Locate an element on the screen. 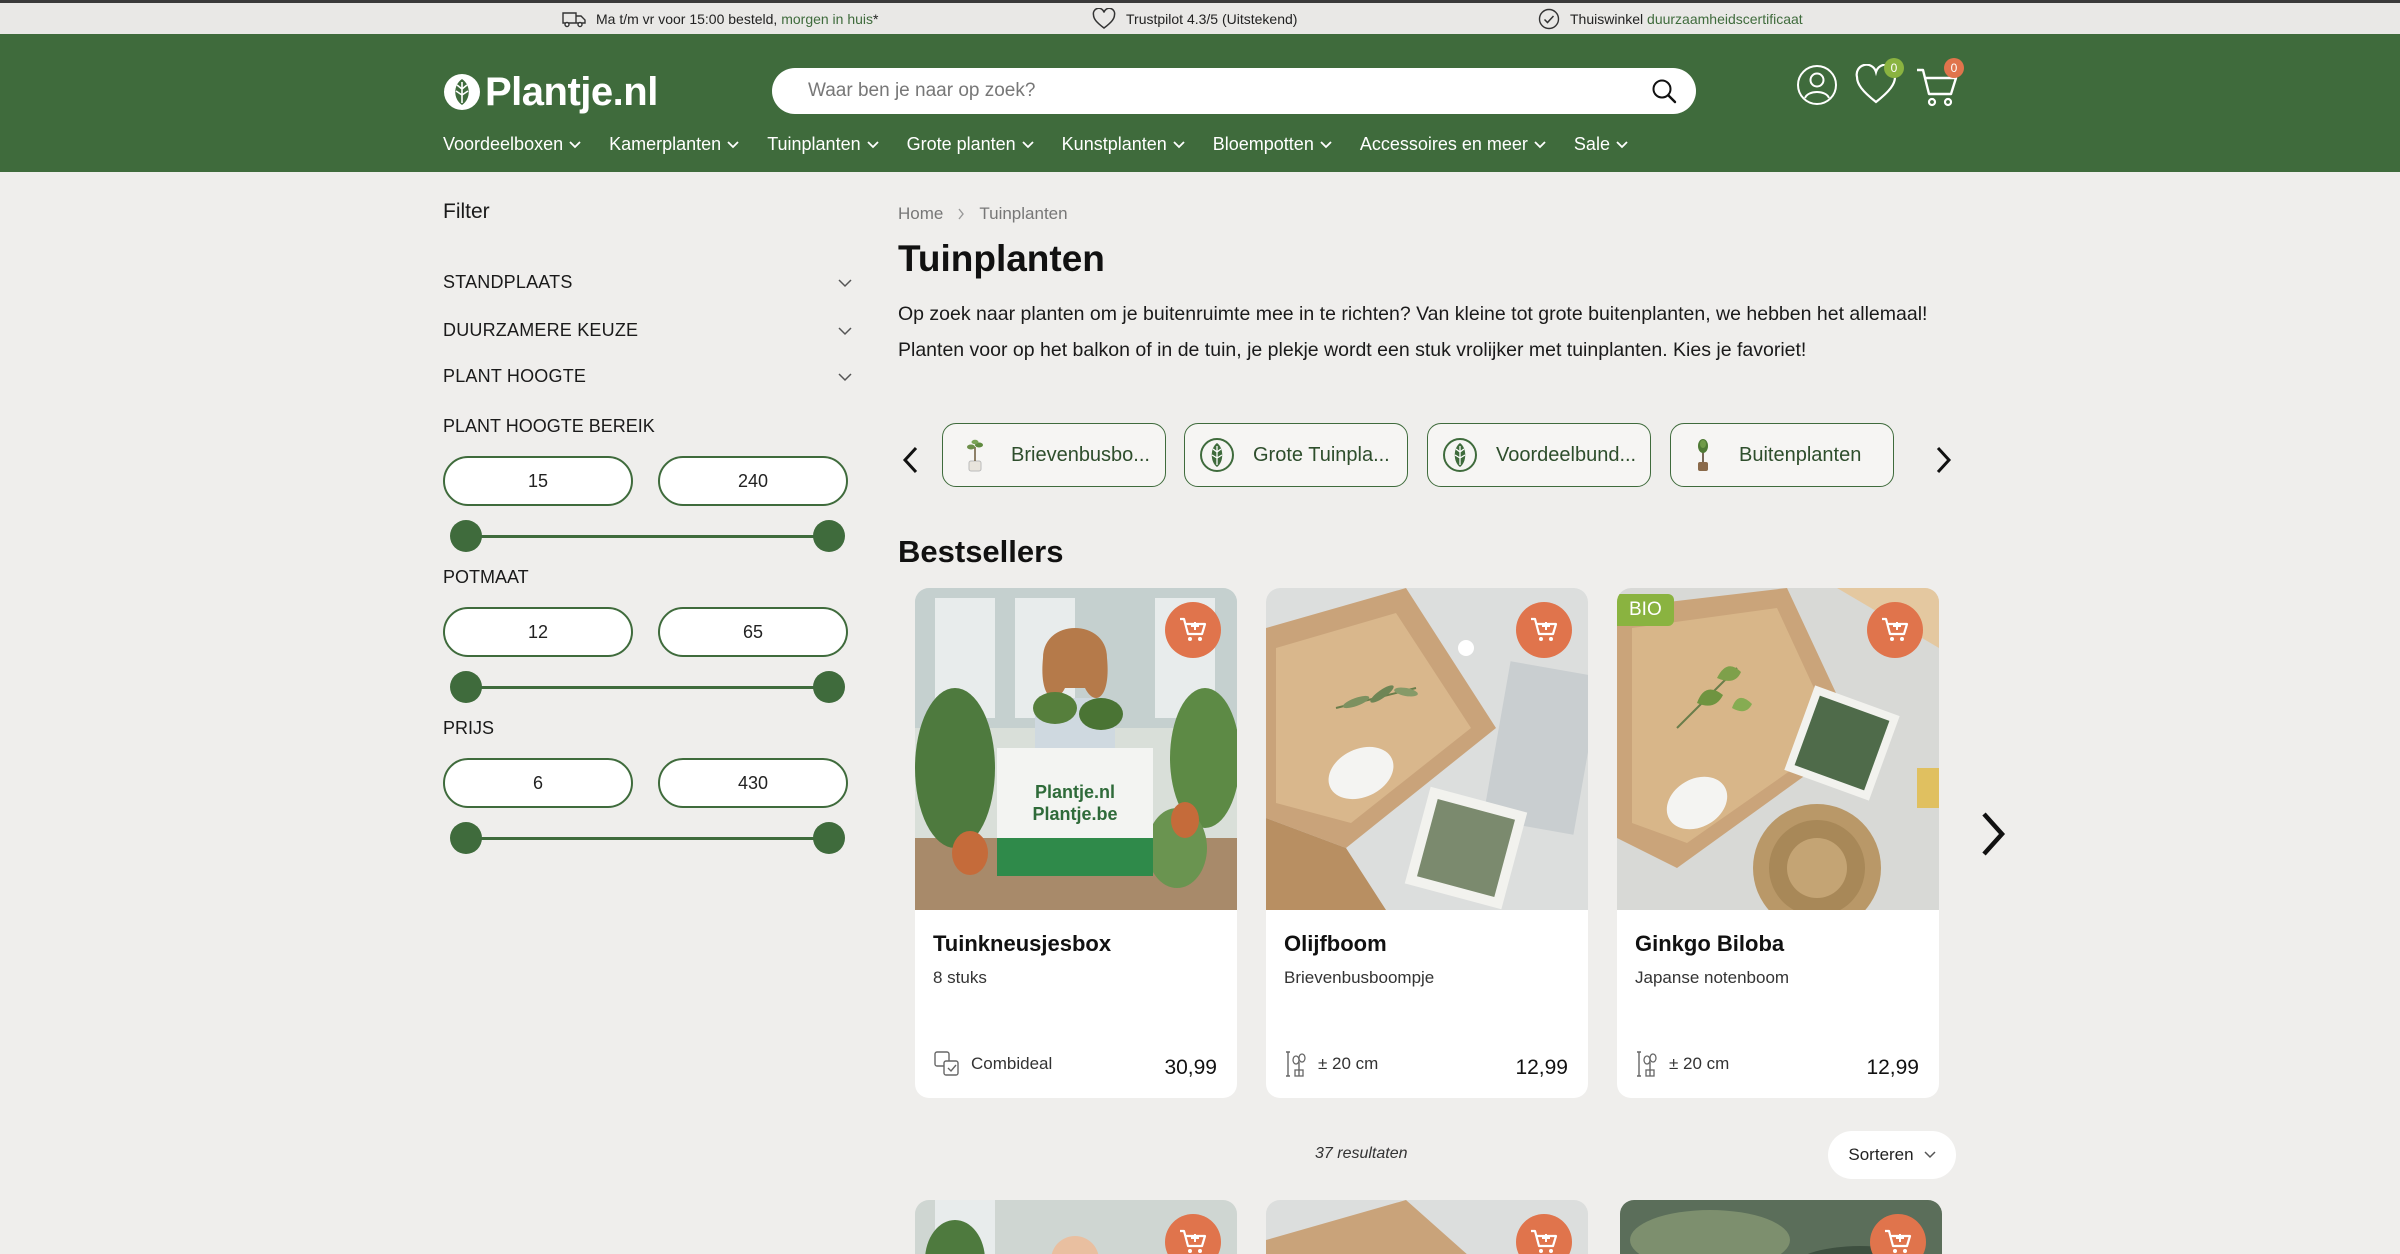 This screenshot has width=2400, height=1254. usp-delivery-suffix: * is located at coordinates (876, 18).